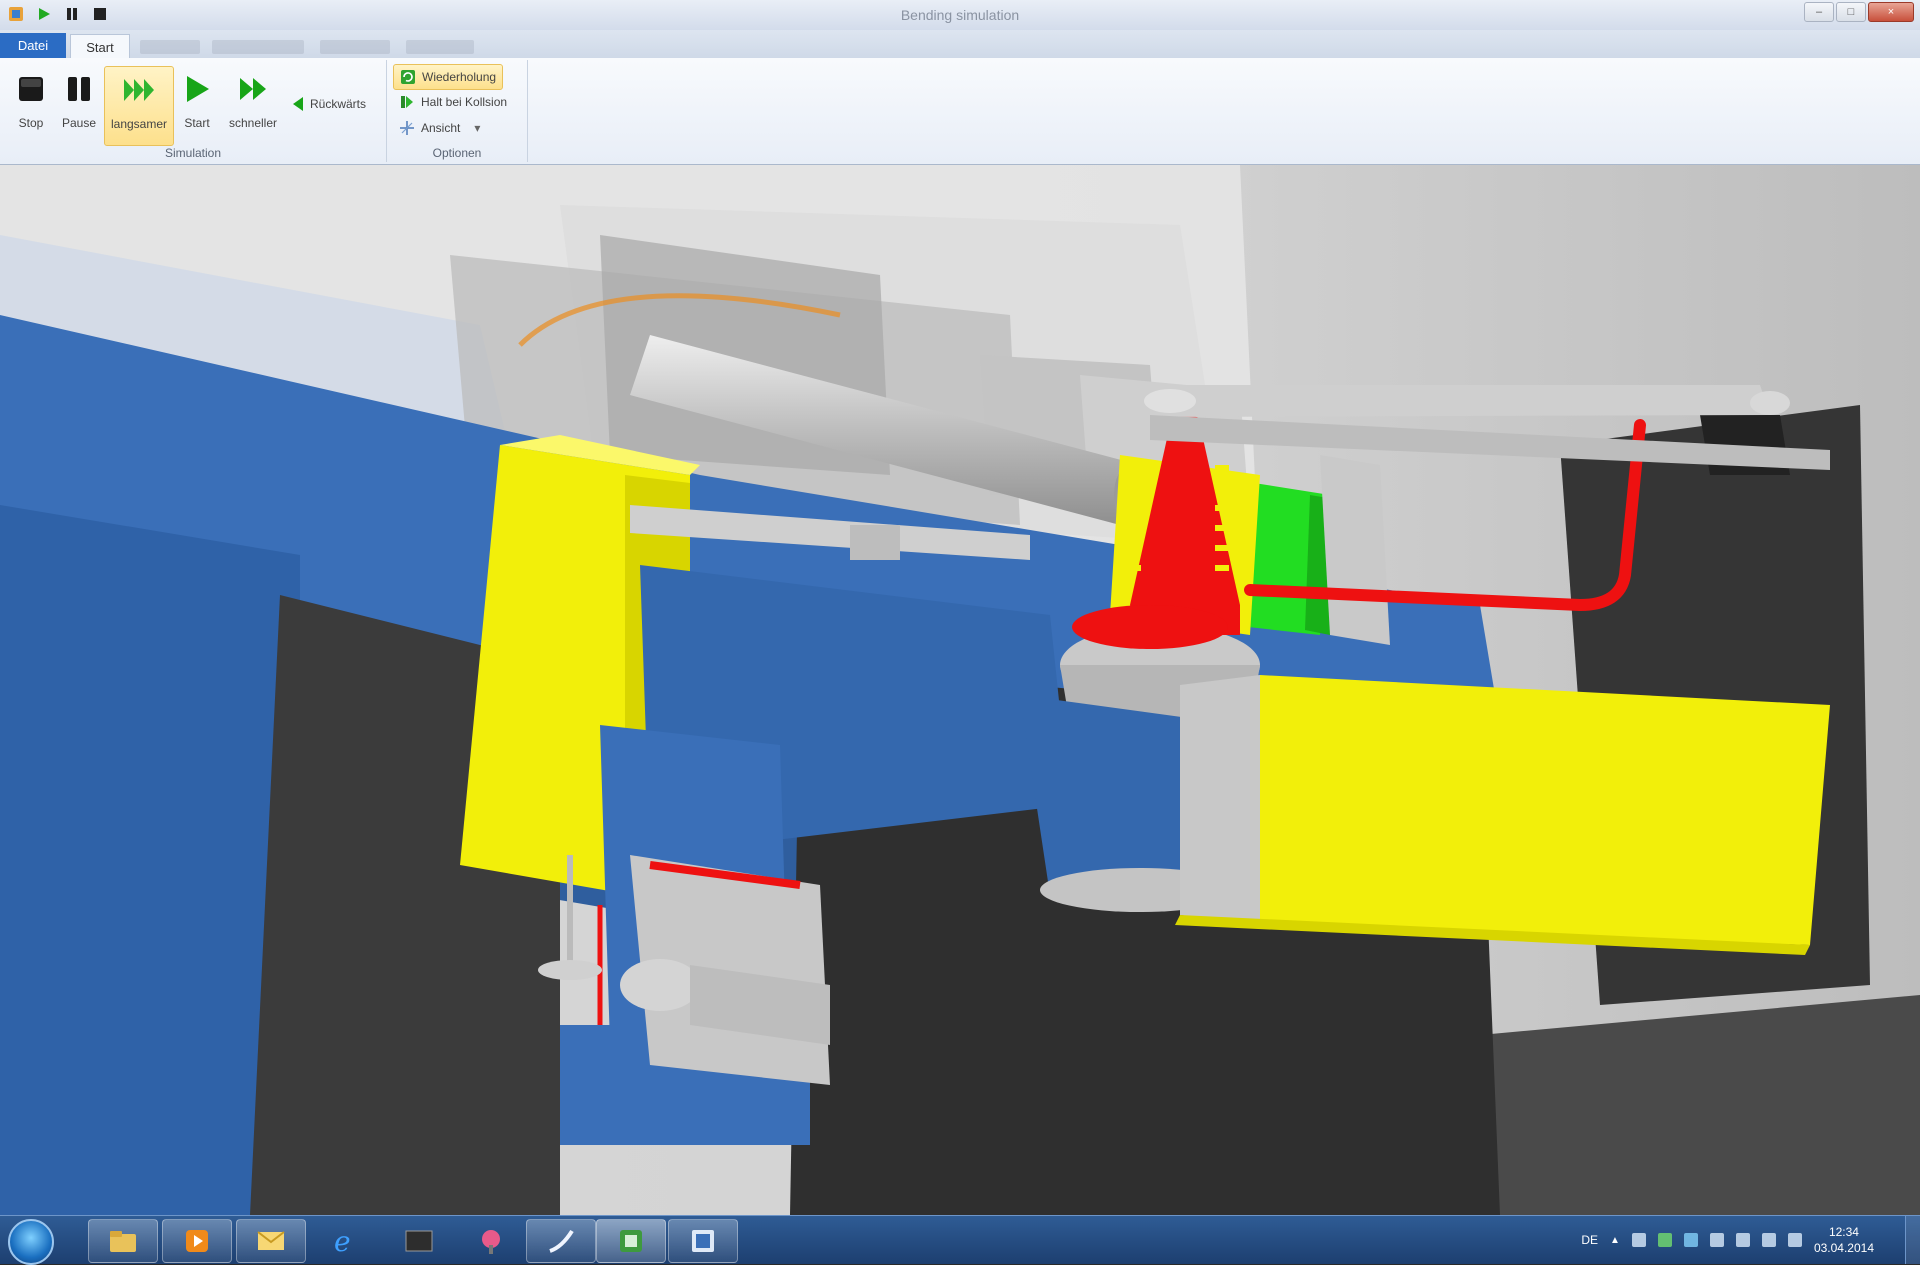 The width and height of the screenshot is (1920, 1265). I want to click on maximize-button: □, so click(1851, 12).